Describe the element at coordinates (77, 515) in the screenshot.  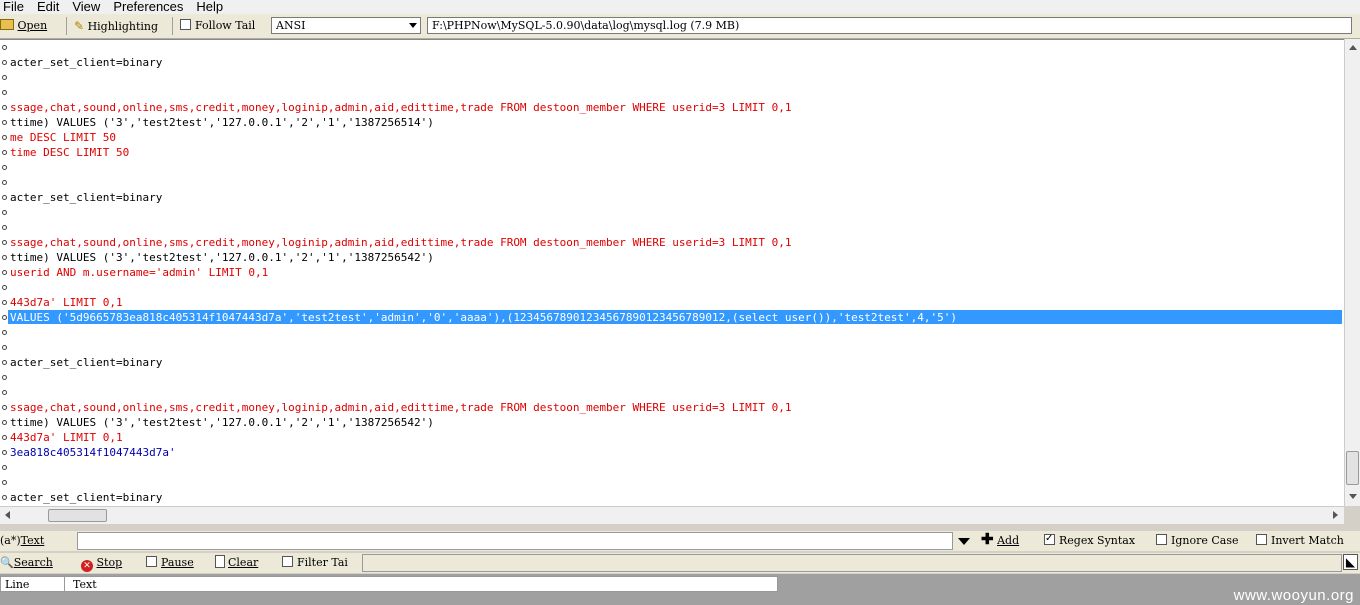
I see `horizontal-scroll-thumb` at that location.